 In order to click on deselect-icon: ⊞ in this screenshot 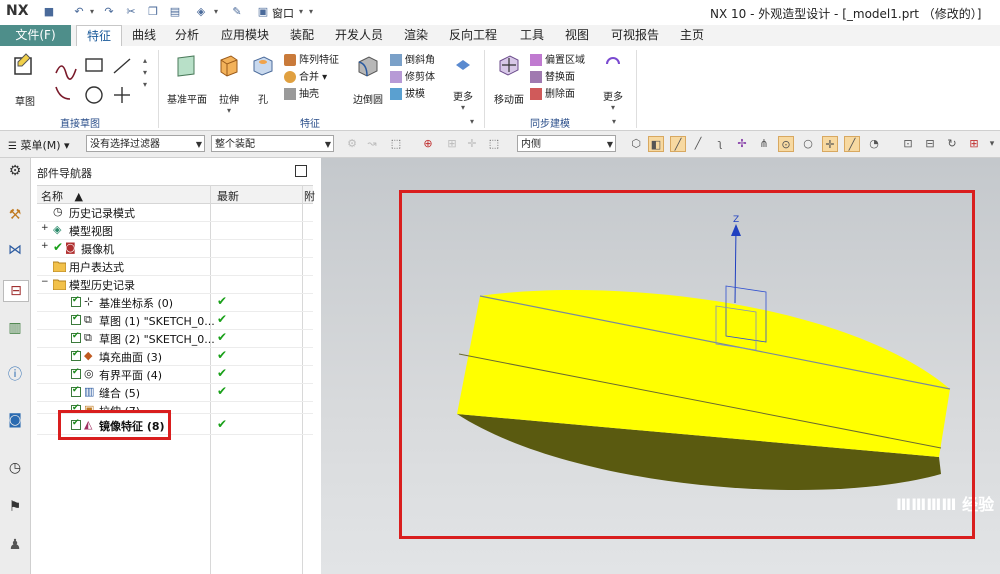, I will do `click(452, 144)`.